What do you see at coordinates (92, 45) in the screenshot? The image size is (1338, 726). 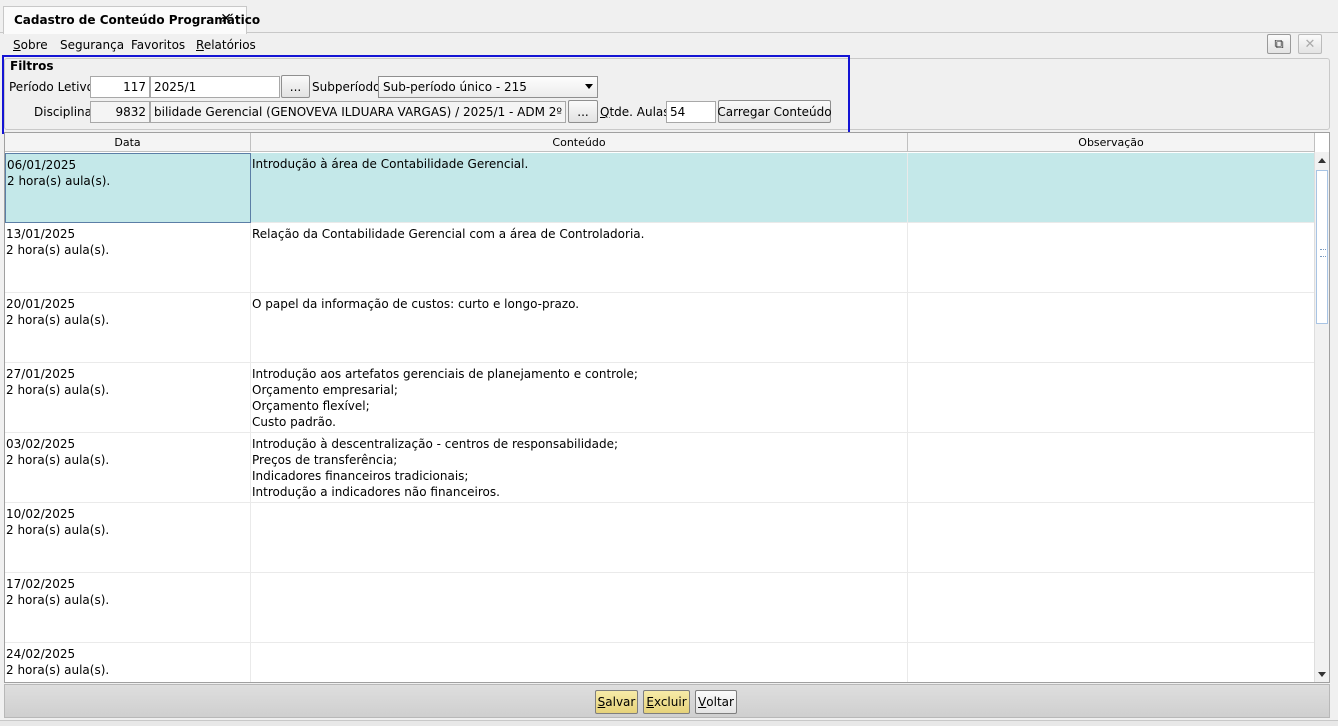 I see `menu-seguranca: Segurança` at bounding box center [92, 45].